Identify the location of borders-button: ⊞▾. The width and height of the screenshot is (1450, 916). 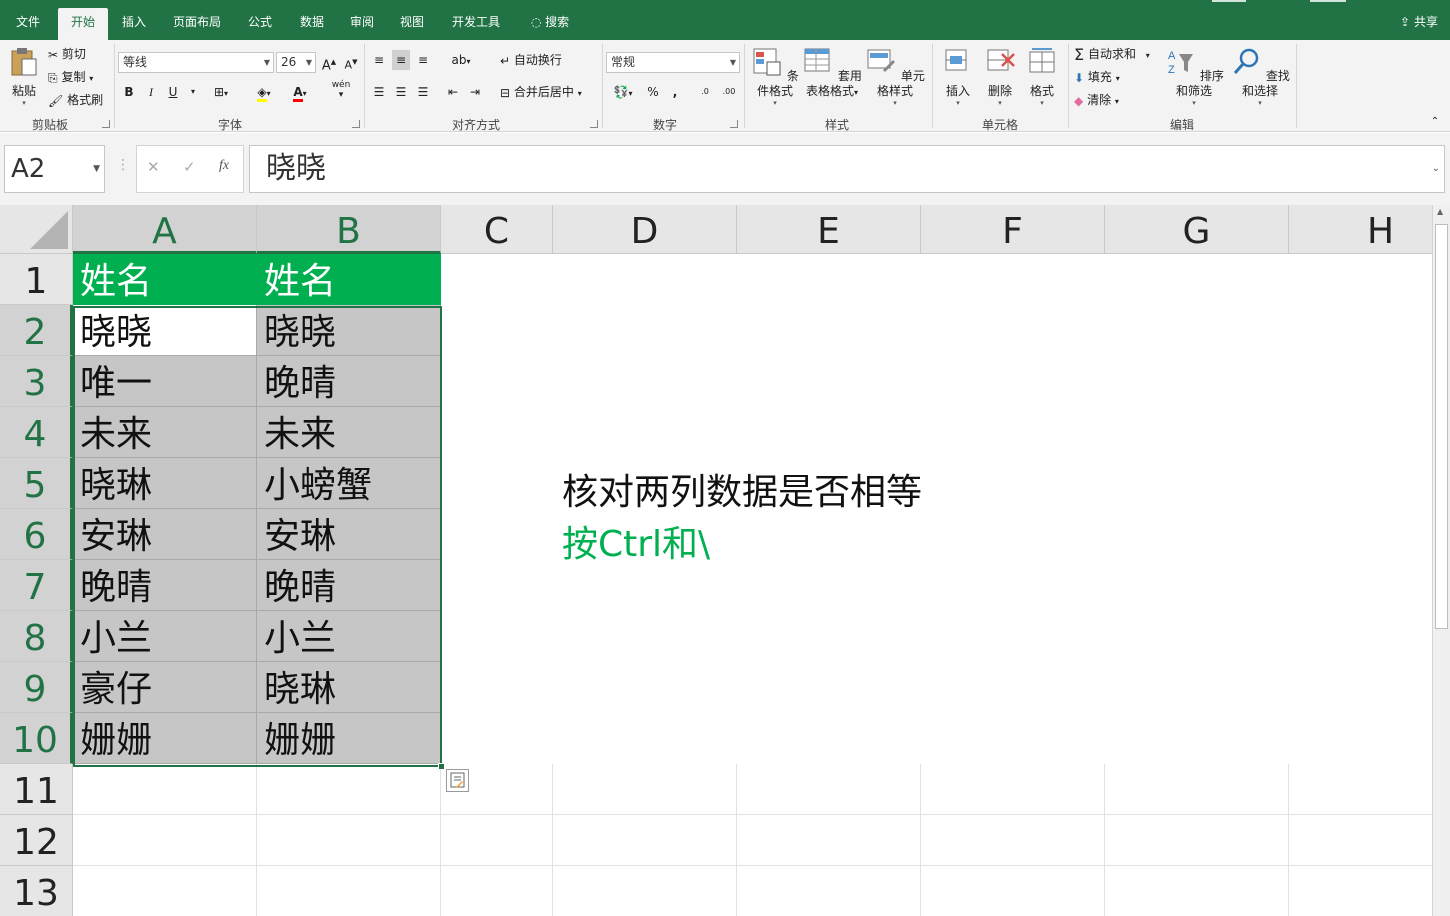
(221, 92).